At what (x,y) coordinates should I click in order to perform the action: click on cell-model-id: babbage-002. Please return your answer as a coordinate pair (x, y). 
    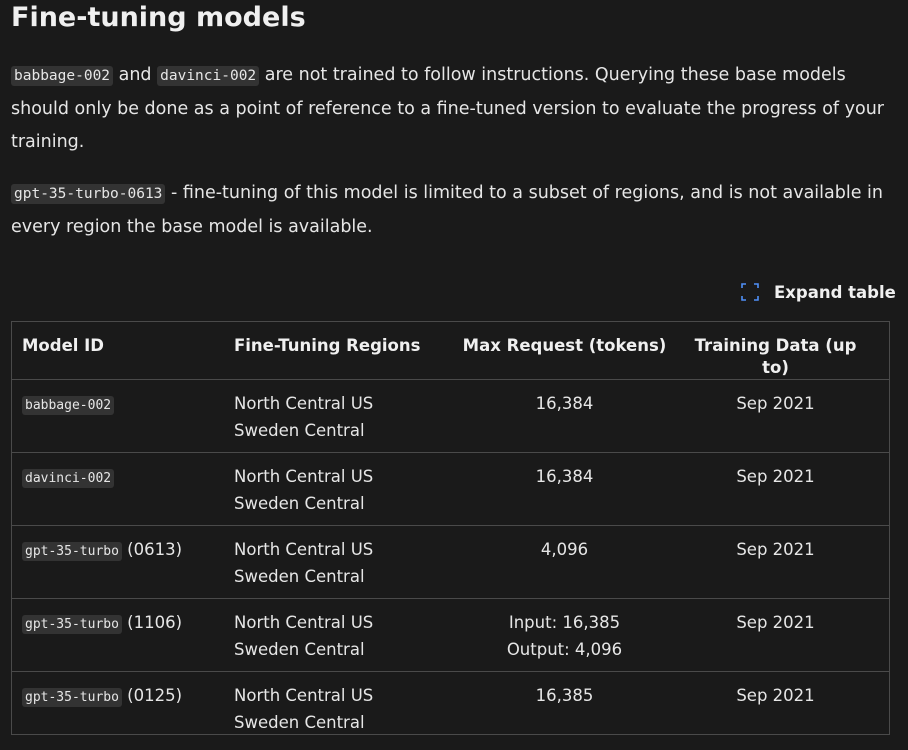
    Looking at the image, I should click on (120, 416).